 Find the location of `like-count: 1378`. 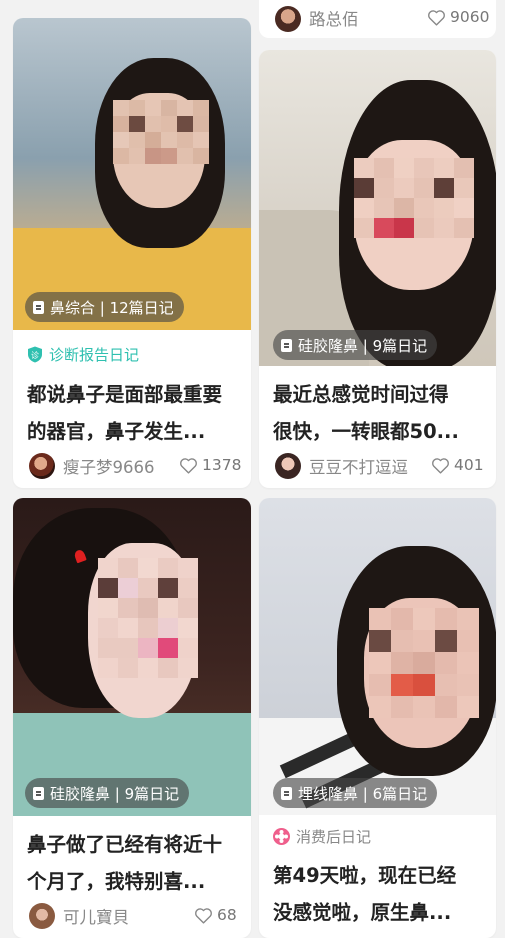

like-count: 1378 is located at coordinates (222, 465).